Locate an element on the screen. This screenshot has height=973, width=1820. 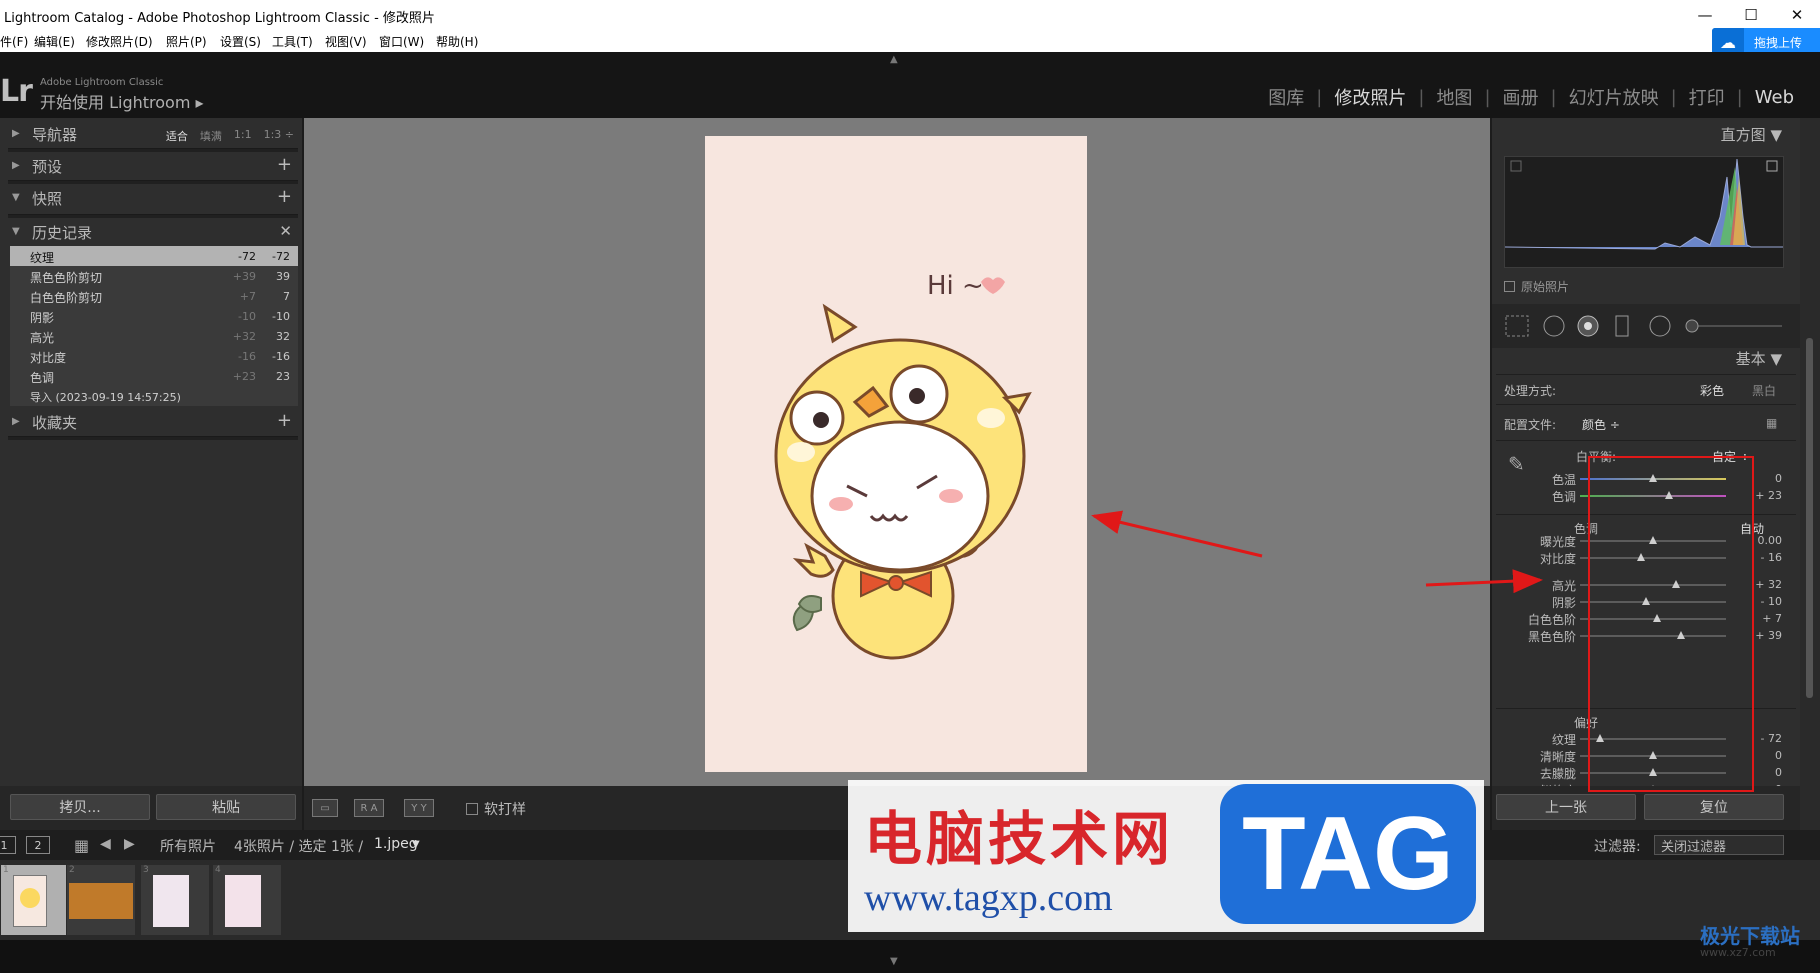
watermark: 电脑技术网 www.tagxp.com TAG is located at coordinates (1166, 856).